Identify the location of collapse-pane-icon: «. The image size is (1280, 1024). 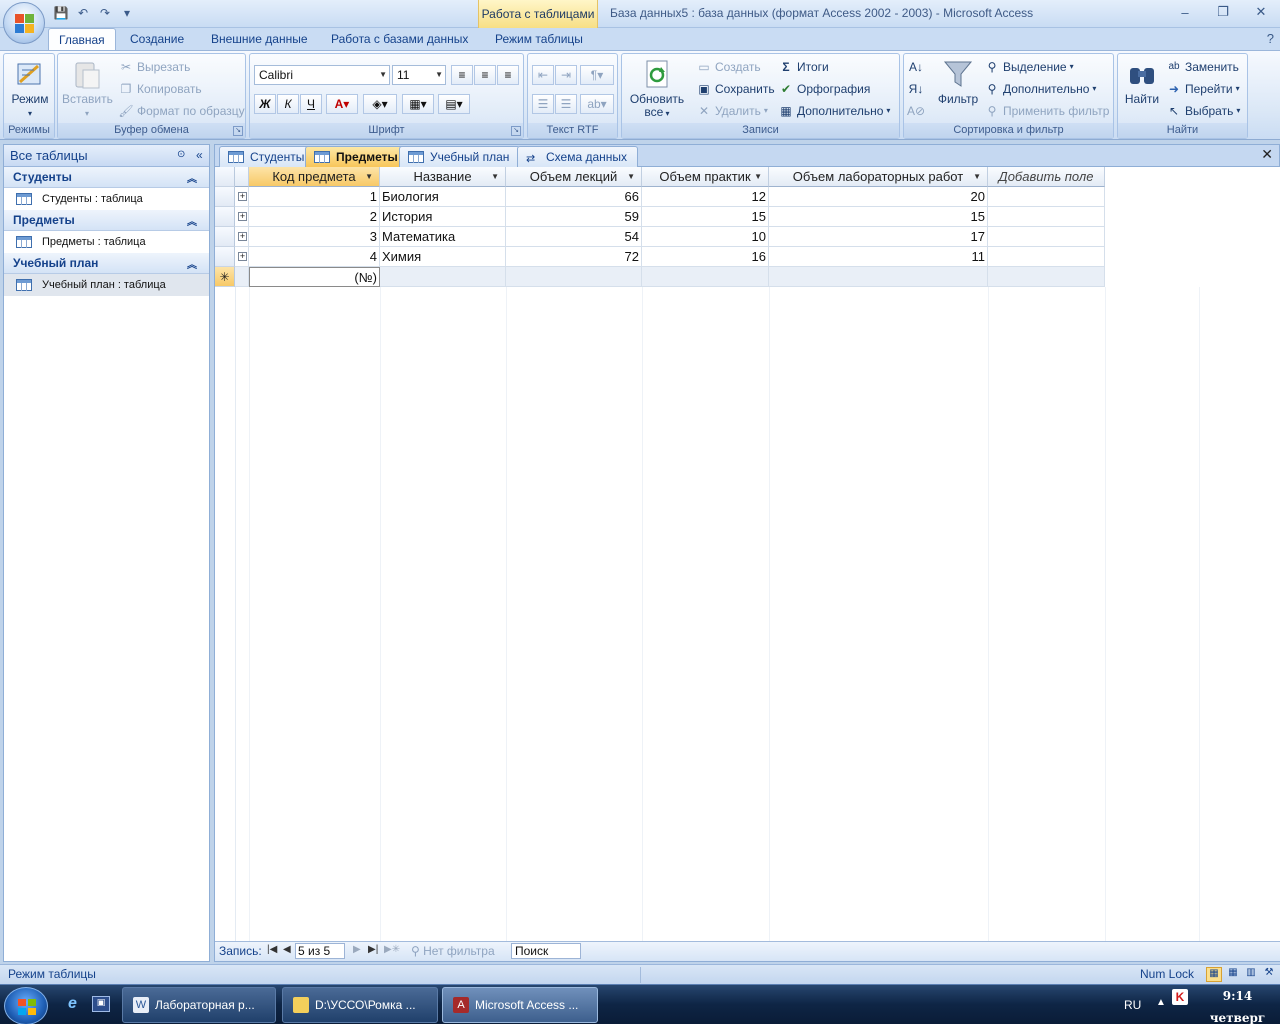
(199, 155).